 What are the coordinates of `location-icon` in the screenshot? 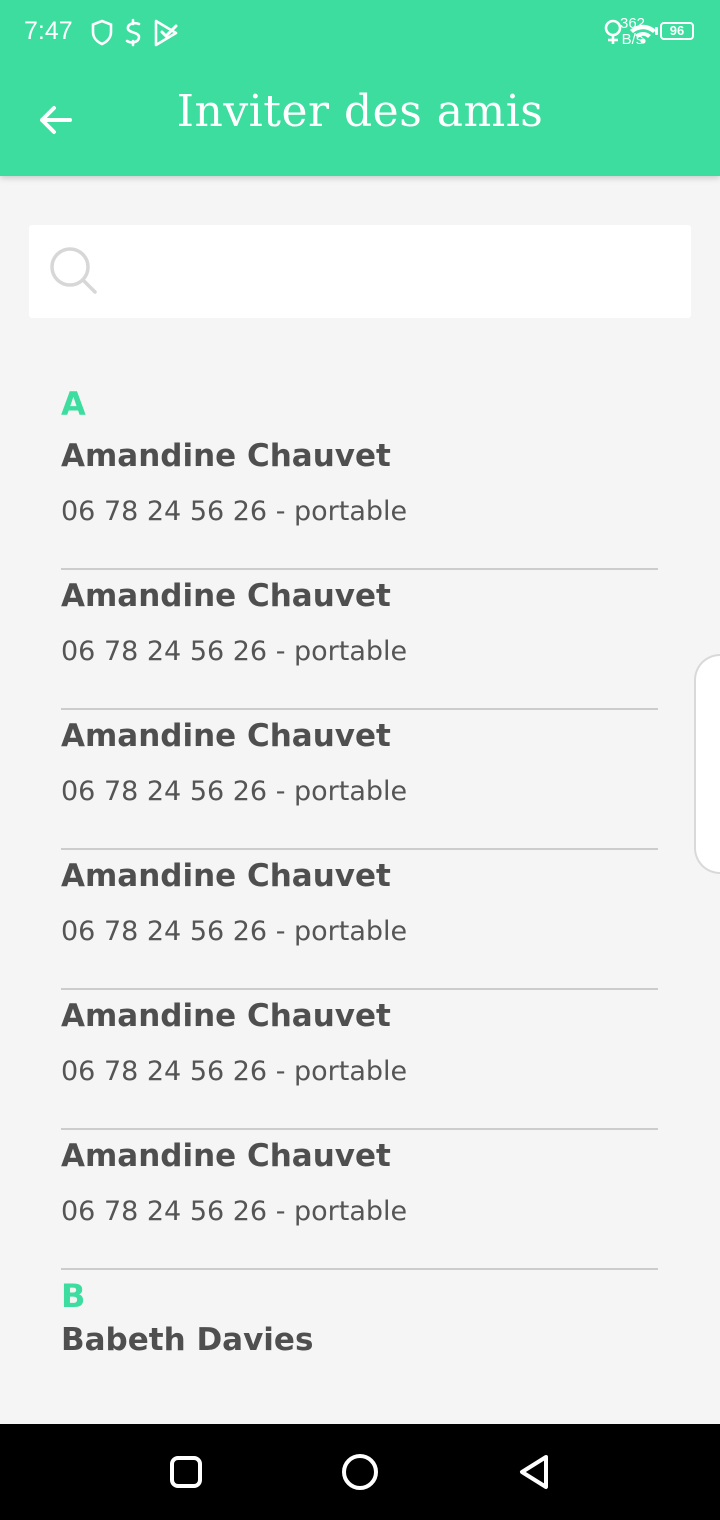 It's located at (613, 31).